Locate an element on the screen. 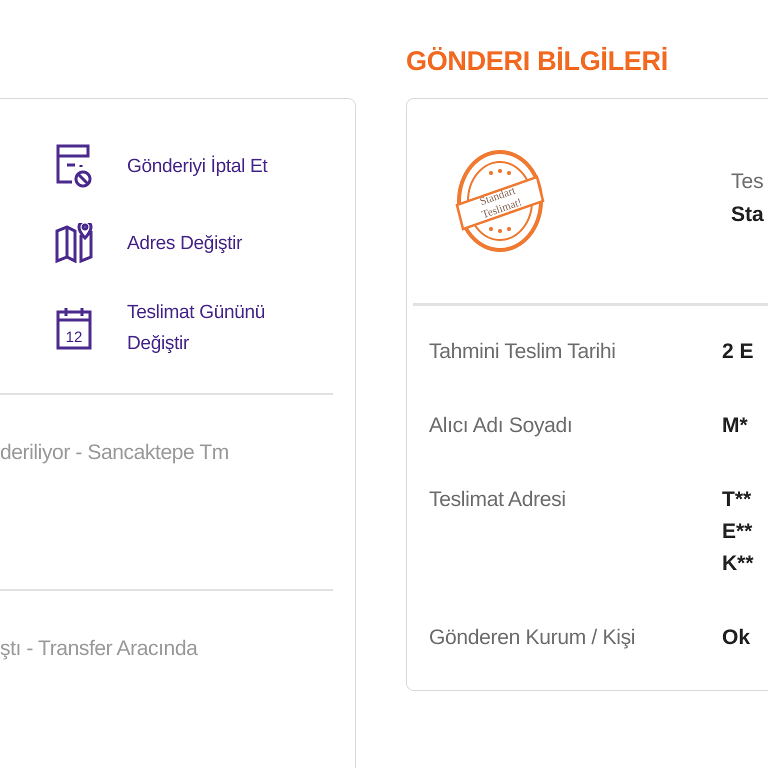 Image resolution: width=768 pixels, height=768 pixels. field-label: Tes is located at coordinates (747, 182).